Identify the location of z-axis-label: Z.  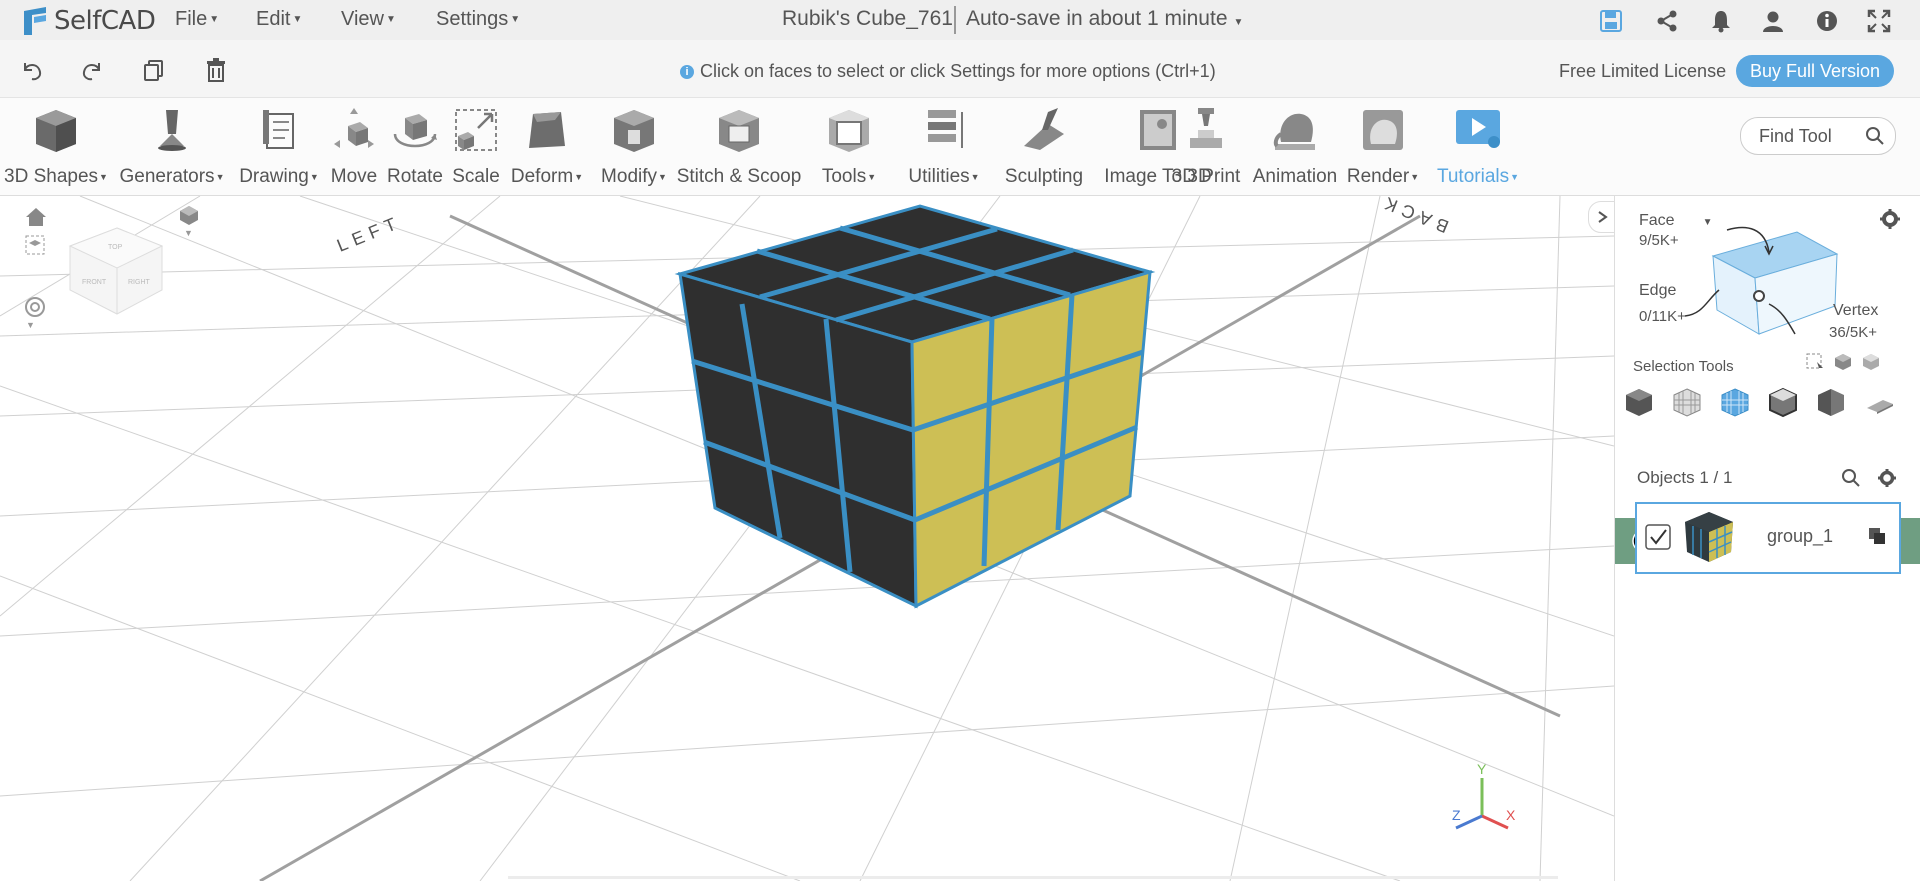
(1456, 815).